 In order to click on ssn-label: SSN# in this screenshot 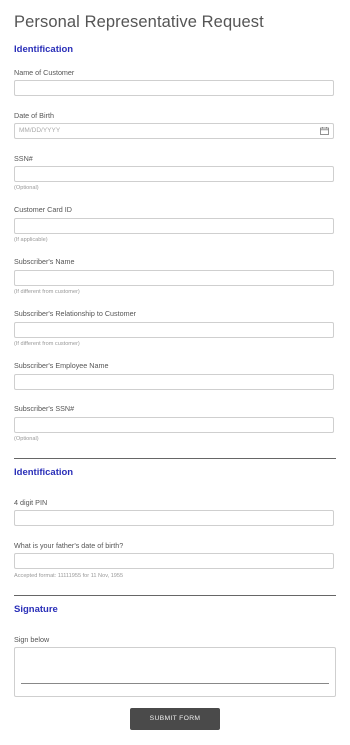, I will do `click(23, 158)`.